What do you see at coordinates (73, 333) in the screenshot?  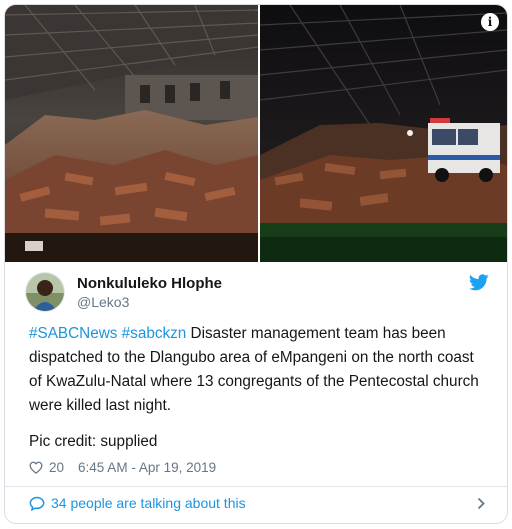 I see `hashtag-sabcnews: #SABCNews` at bounding box center [73, 333].